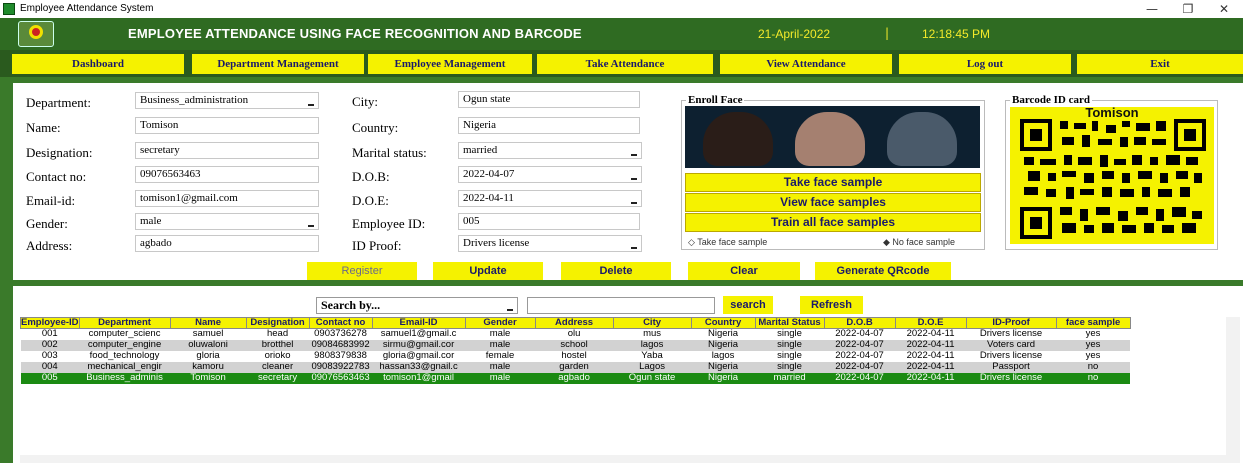 This screenshot has height=463, width=1243. What do you see at coordinates (500, 356) in the screenshot?
I see `table-cell: female` at bounding box center [500, 356].